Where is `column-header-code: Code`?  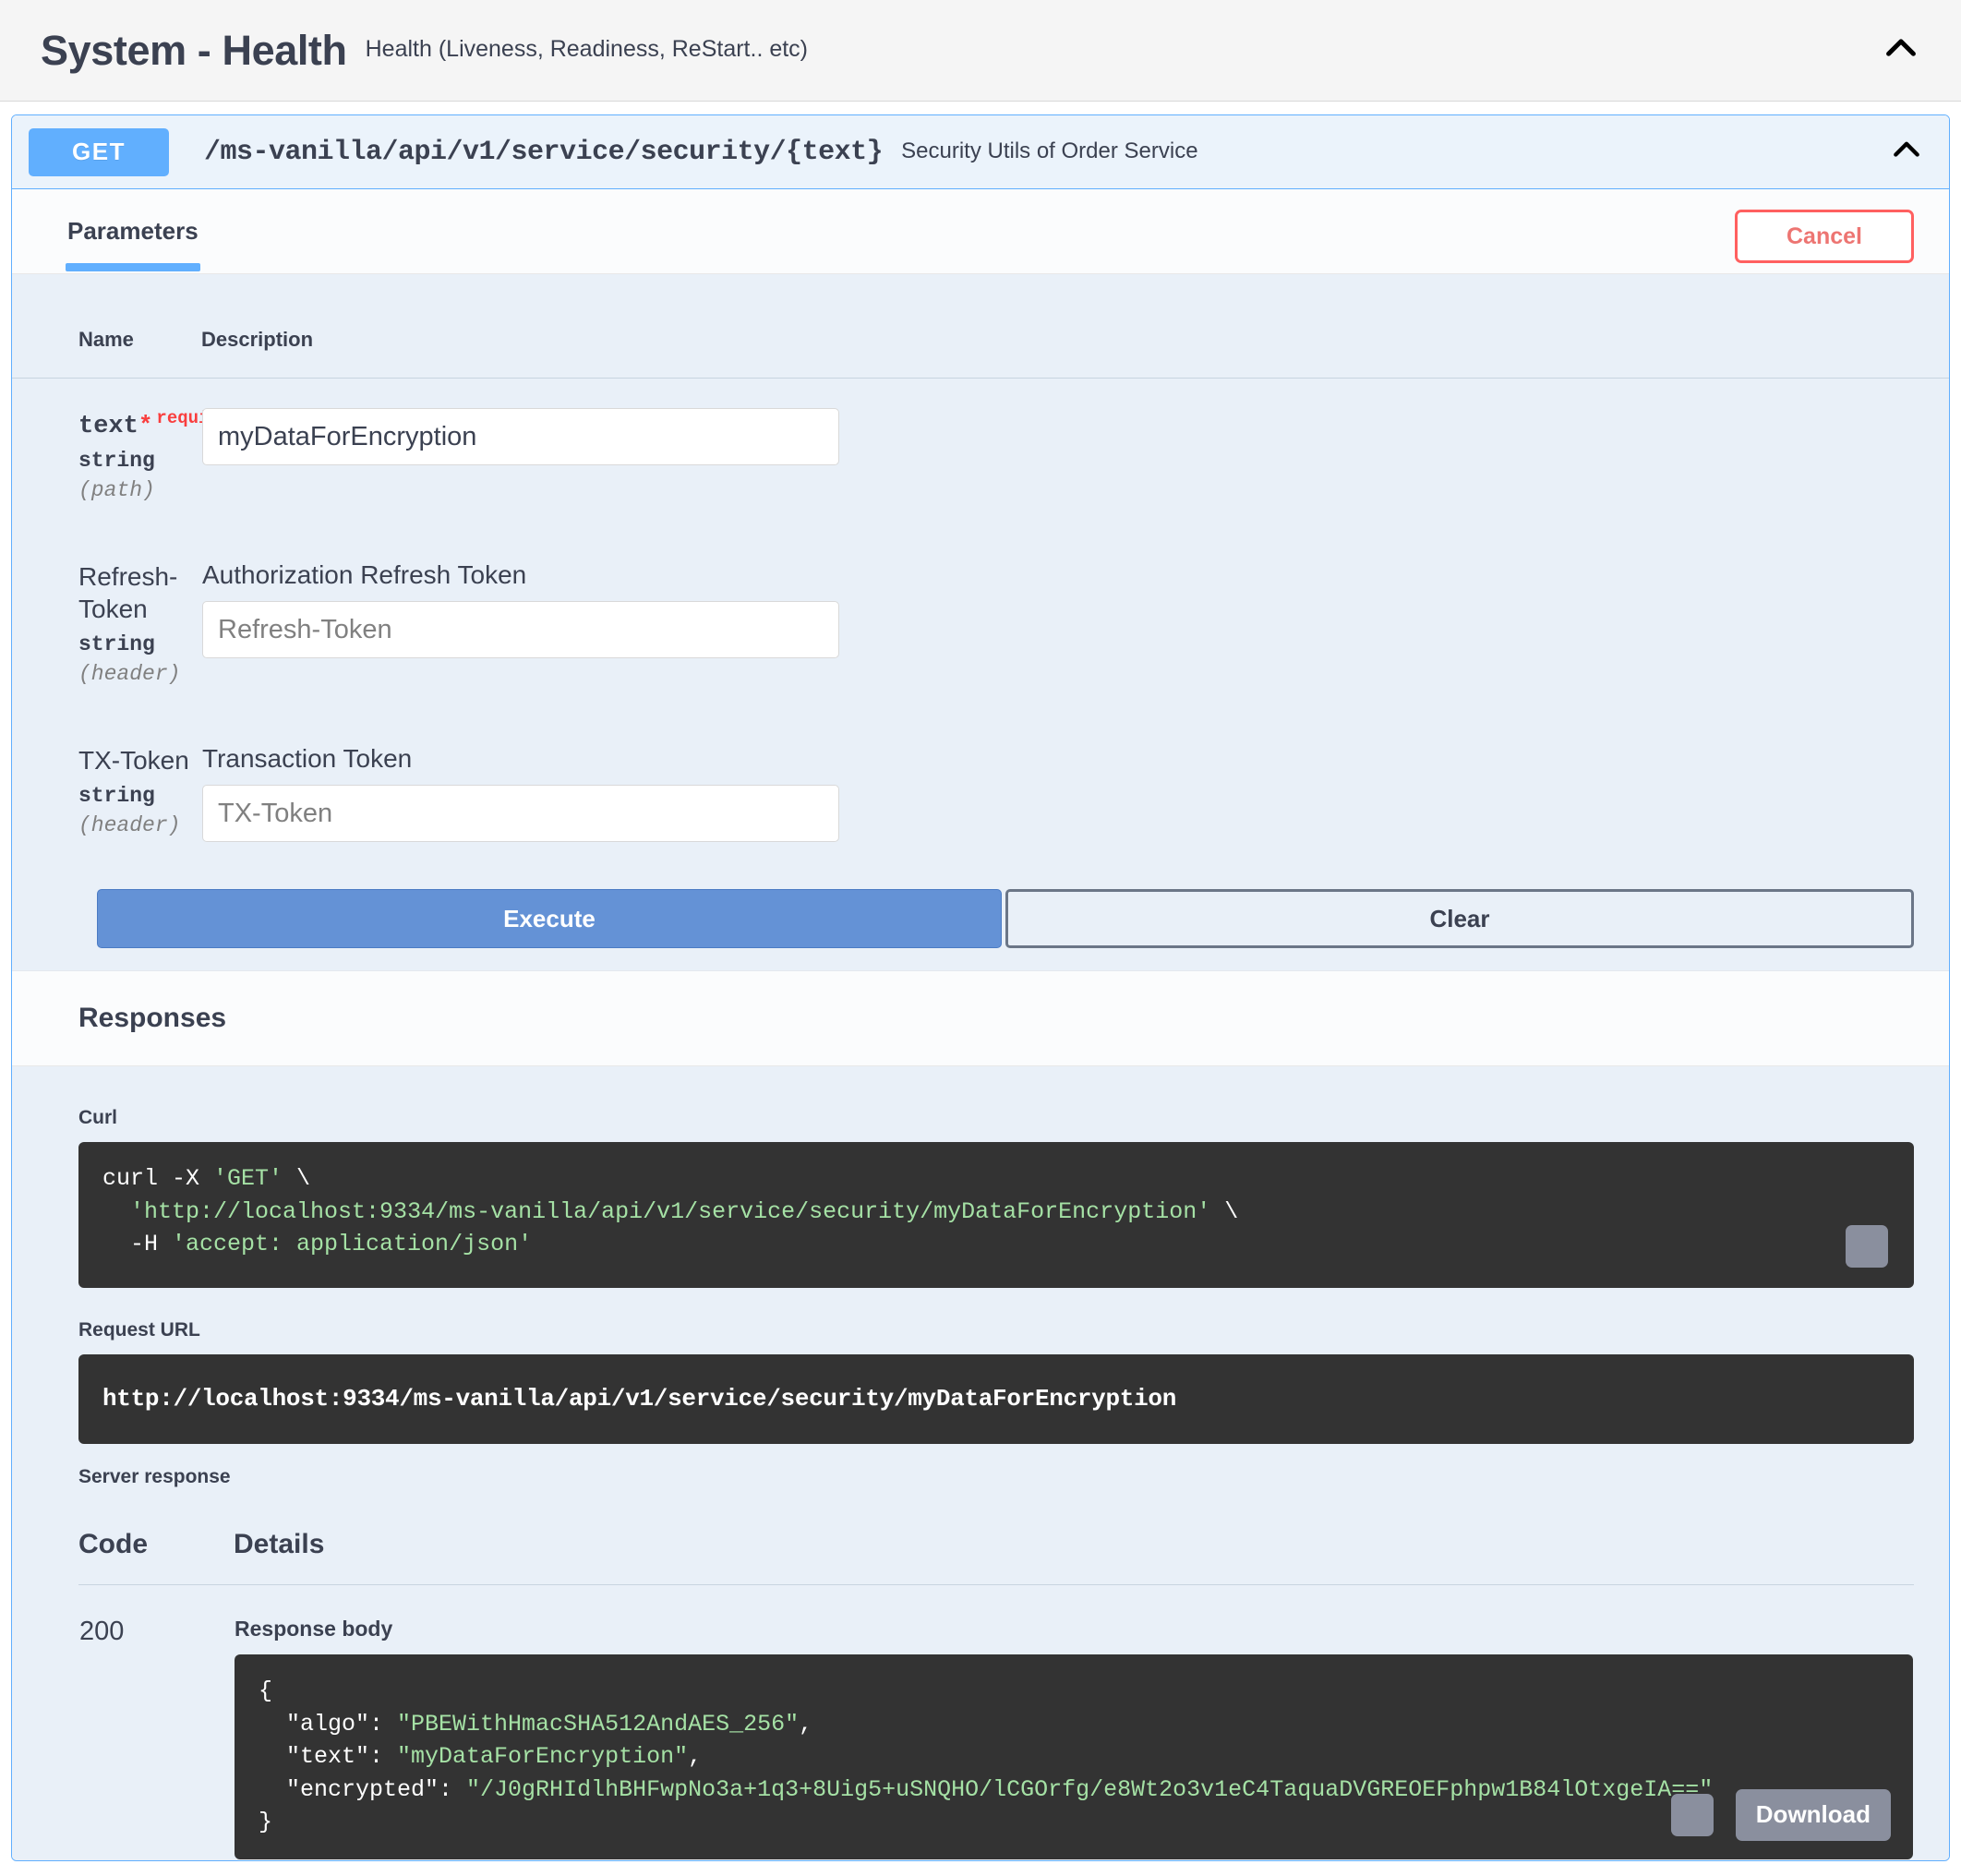
column-header-code: Code is located at coordinates (156, 1543).